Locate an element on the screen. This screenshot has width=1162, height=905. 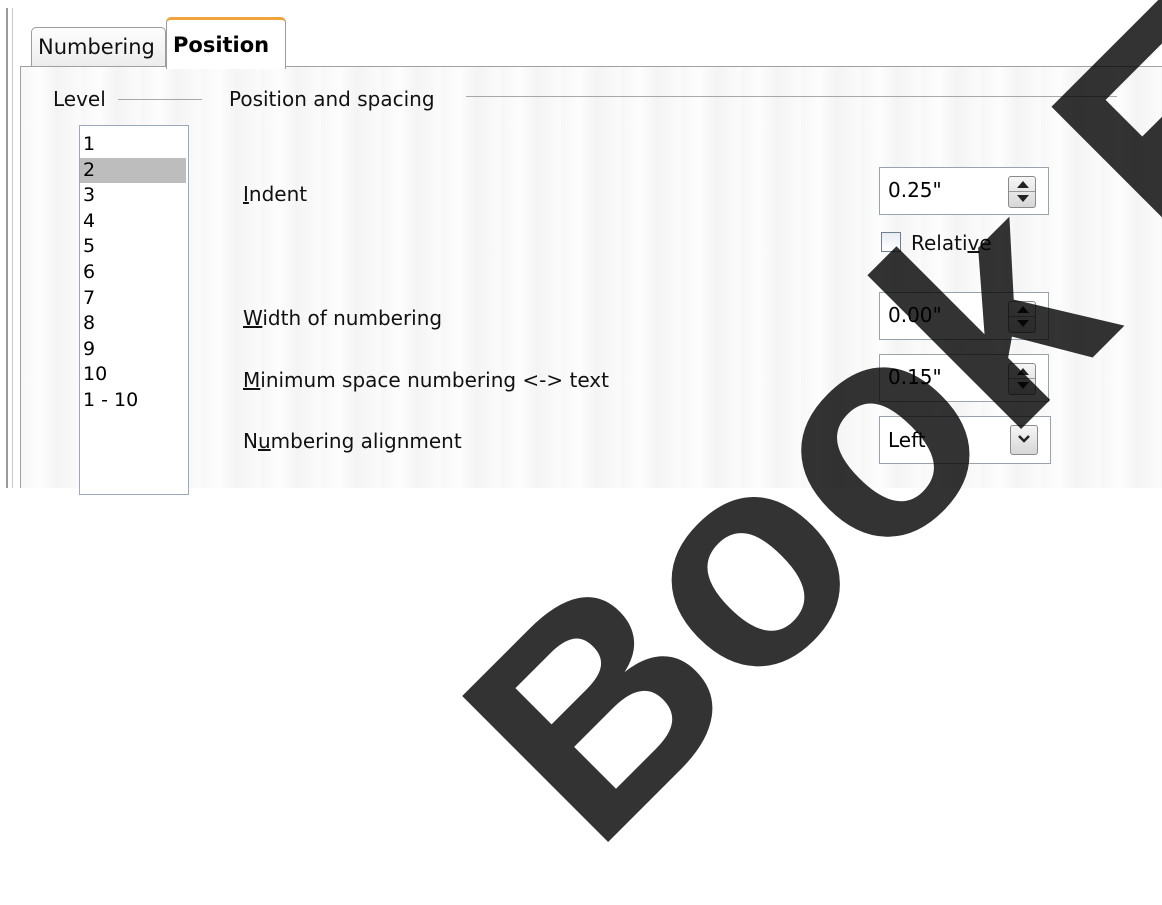
level-item-1: 1 is located at coordinates (133, 145).